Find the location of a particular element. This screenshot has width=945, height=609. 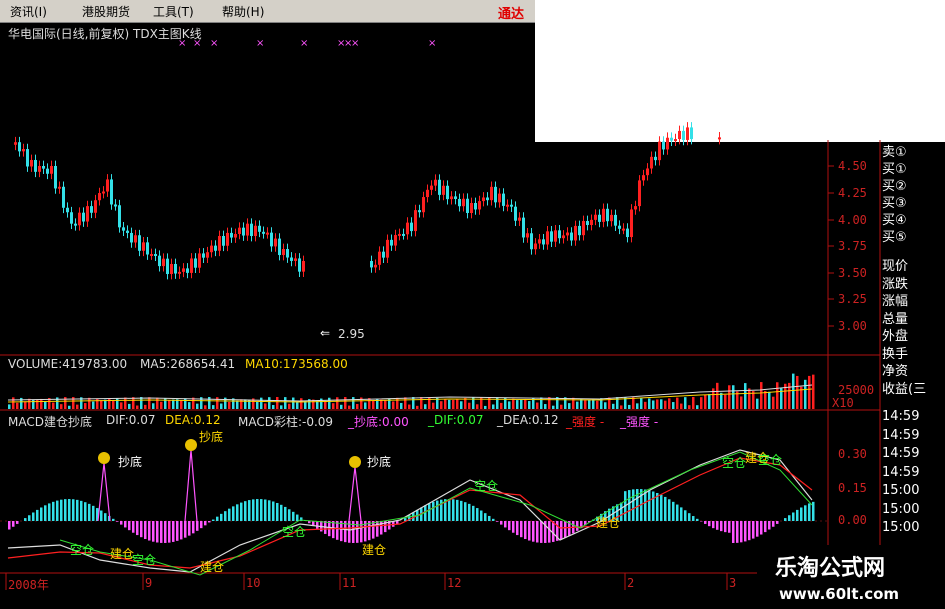

side-panel-item: 净资 is located at coordinates (913, 371).